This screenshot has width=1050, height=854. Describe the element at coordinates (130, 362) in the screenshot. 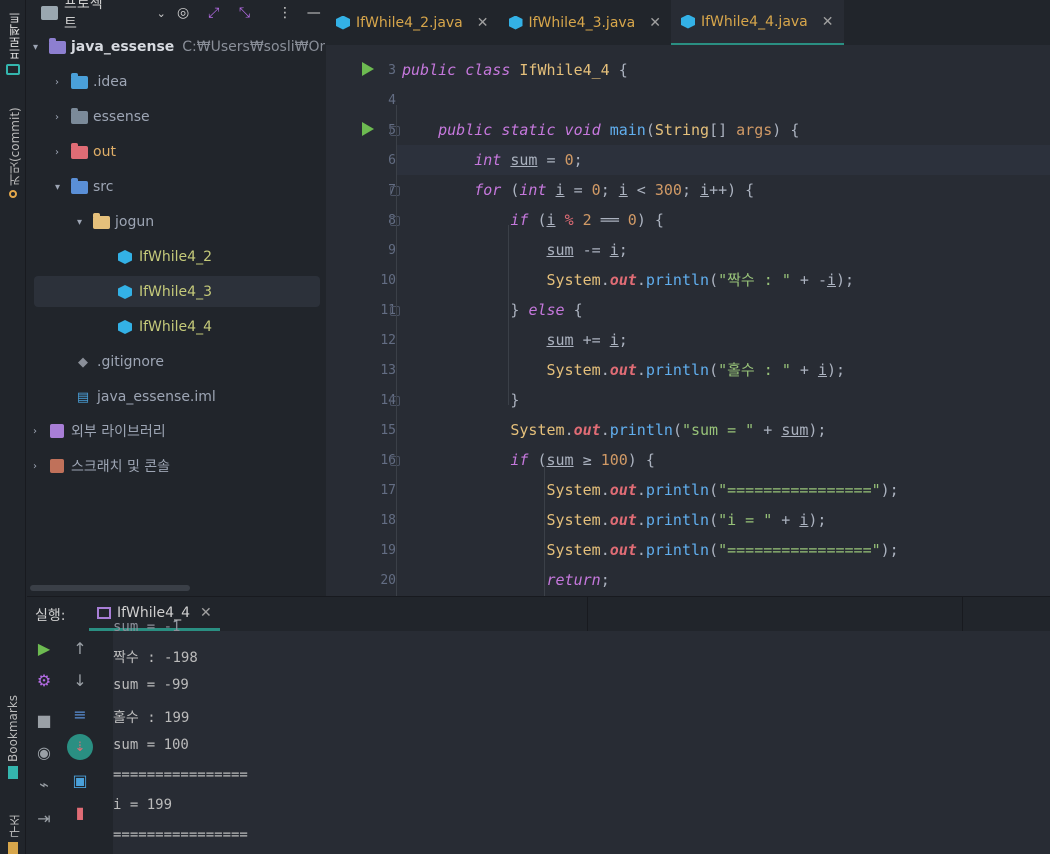

I see `tree-item-label: .gitignore` at that location.